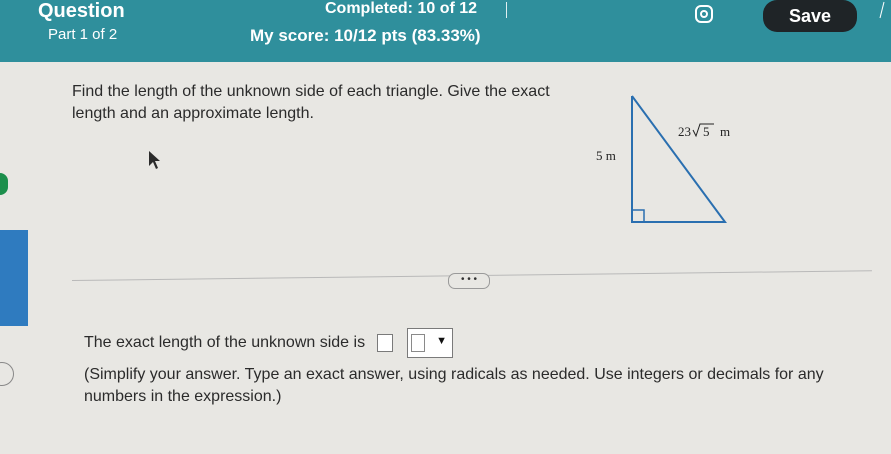 The height and width of the screenshot is (454, 891). I want to click on hypotenuse-coefficient: 23, so click(684, 131).